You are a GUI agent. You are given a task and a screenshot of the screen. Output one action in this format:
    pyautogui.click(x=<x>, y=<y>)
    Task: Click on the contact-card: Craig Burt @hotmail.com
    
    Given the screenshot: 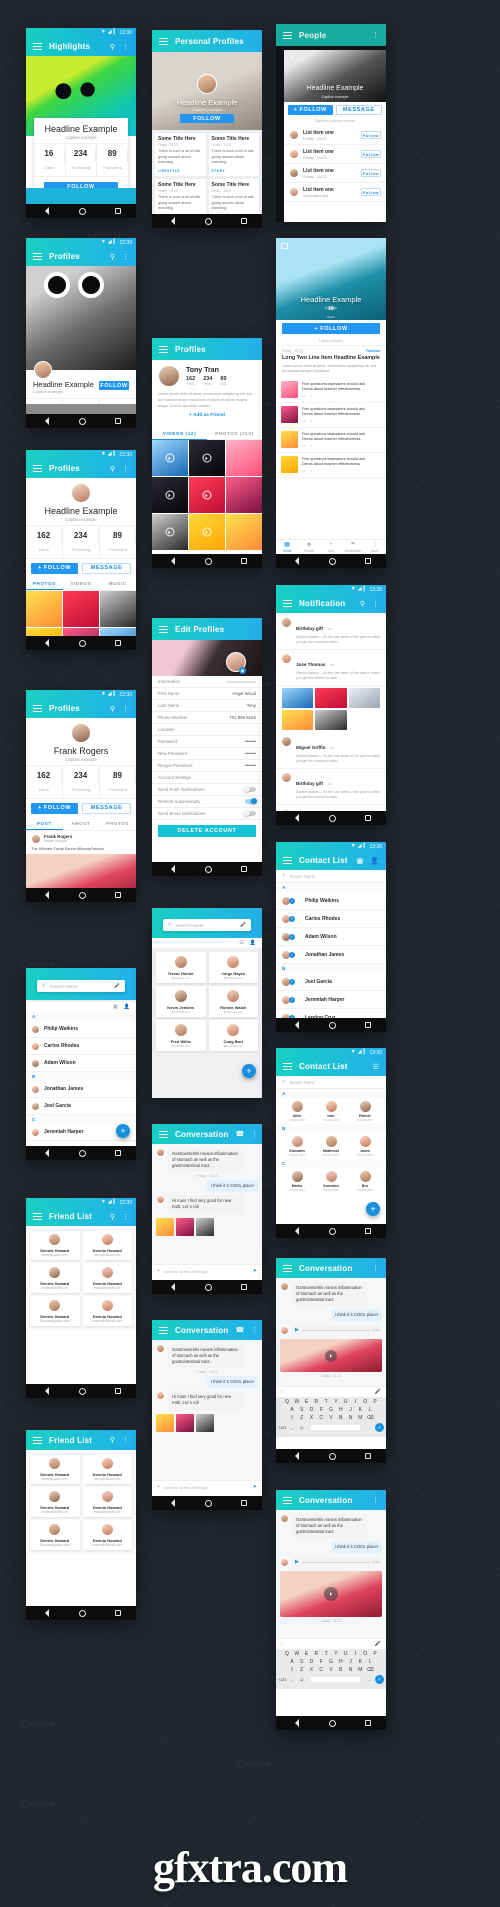 What is the action you would take?
    pyautogui.click(x=233, y=1035)
    